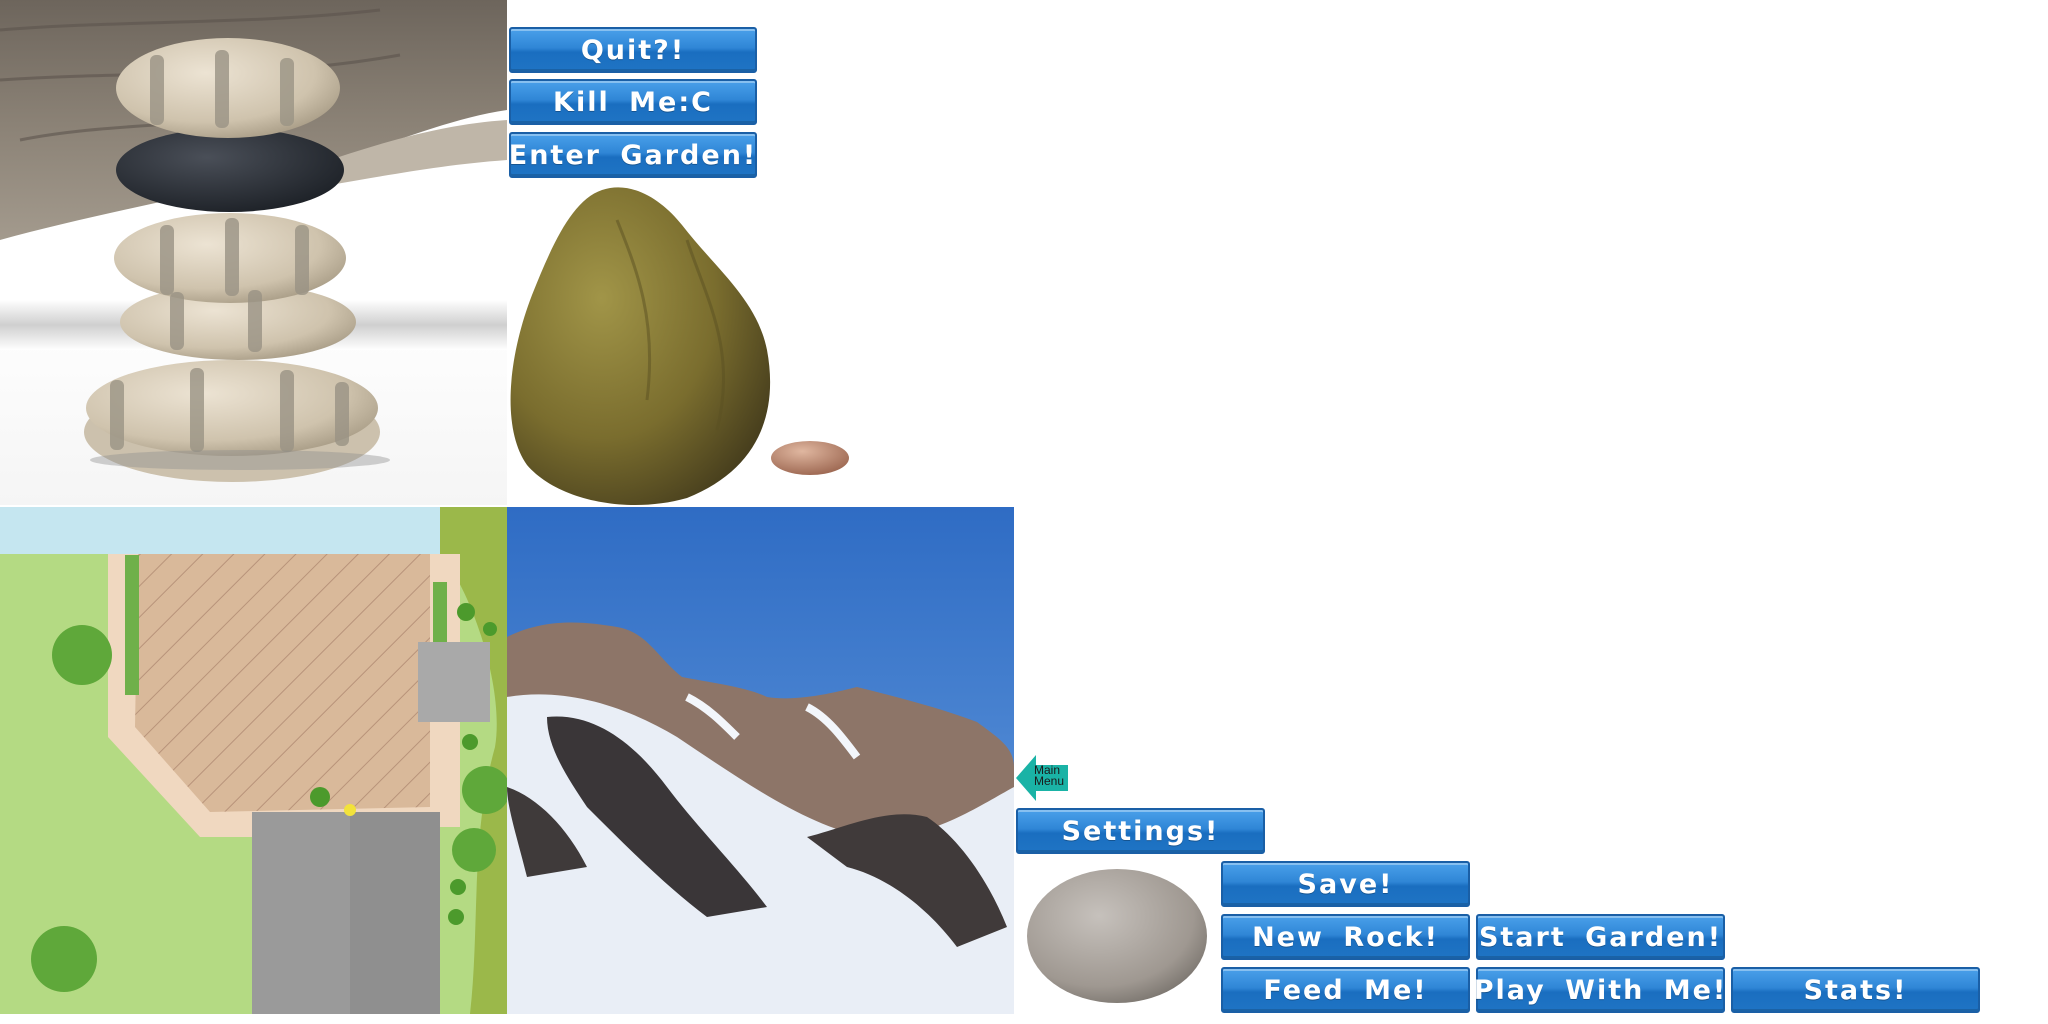 Image resolution: width=2048 pixels, height=1024 pixels. I want to click on start-garden-button: Start Garden!, so click(1600, 937).